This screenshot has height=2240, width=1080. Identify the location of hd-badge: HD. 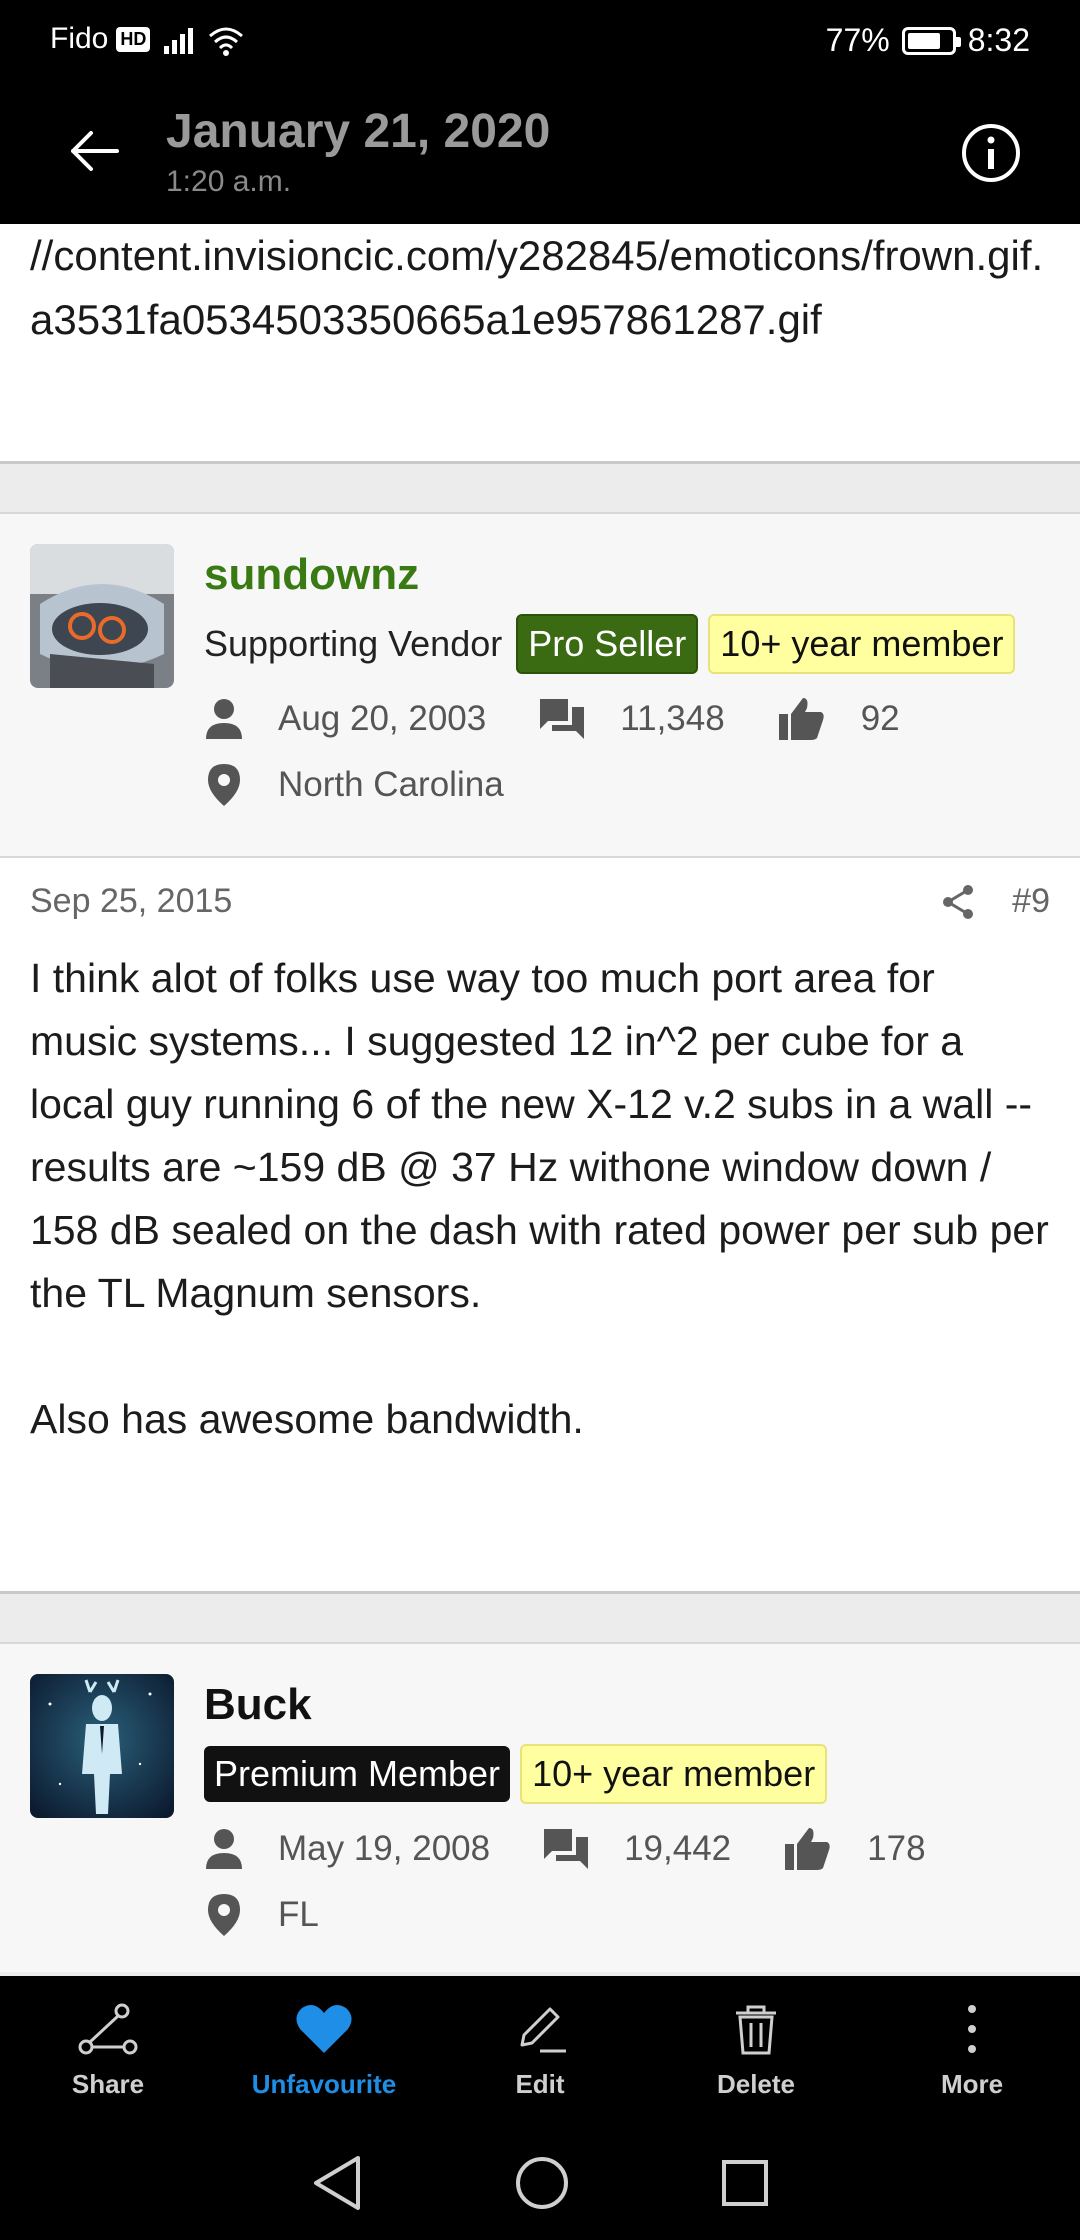
(133, 39).